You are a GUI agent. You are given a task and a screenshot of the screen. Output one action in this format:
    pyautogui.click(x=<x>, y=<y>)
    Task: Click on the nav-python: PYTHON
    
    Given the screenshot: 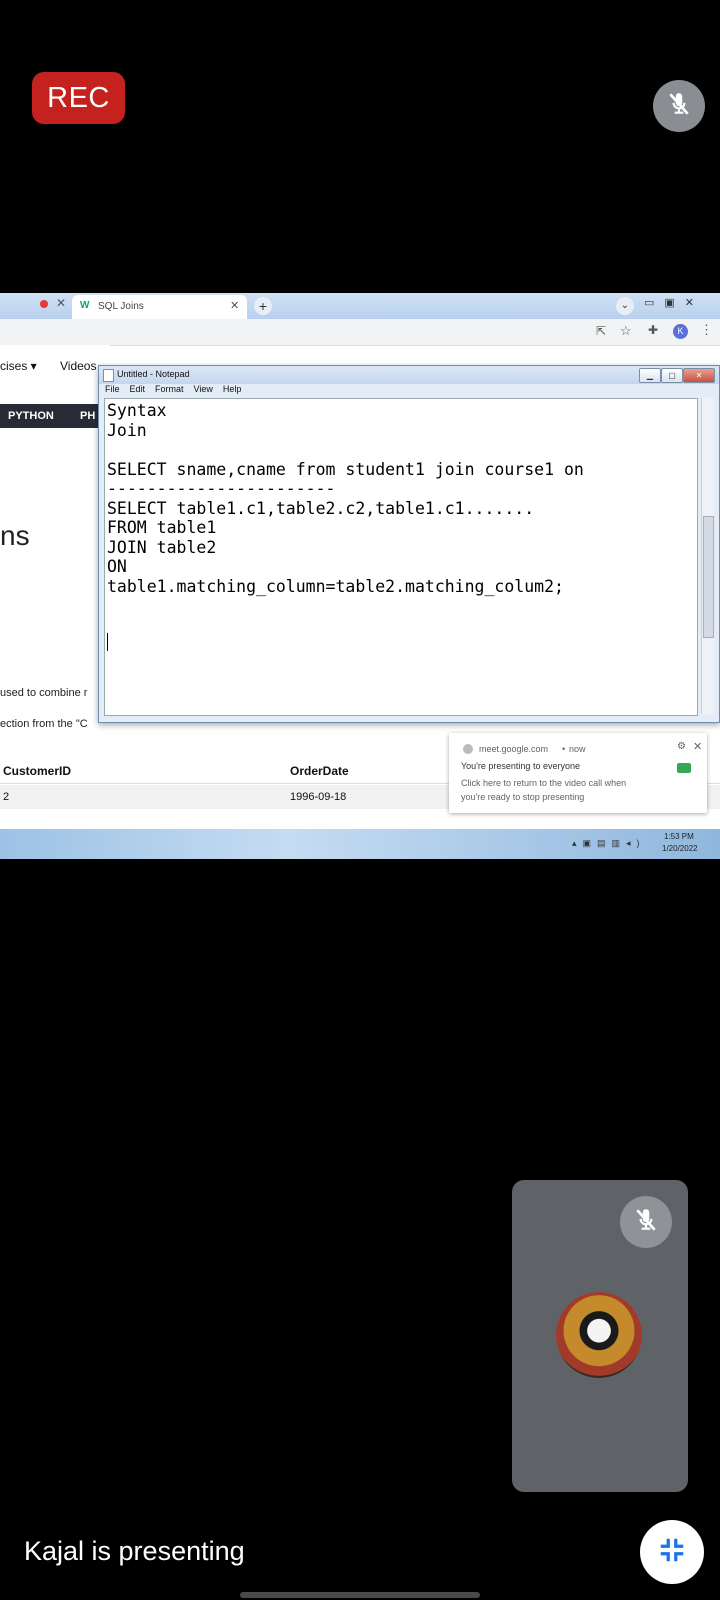 What is the action you would take?
    pyautogui.click(x=31, y=416)
    